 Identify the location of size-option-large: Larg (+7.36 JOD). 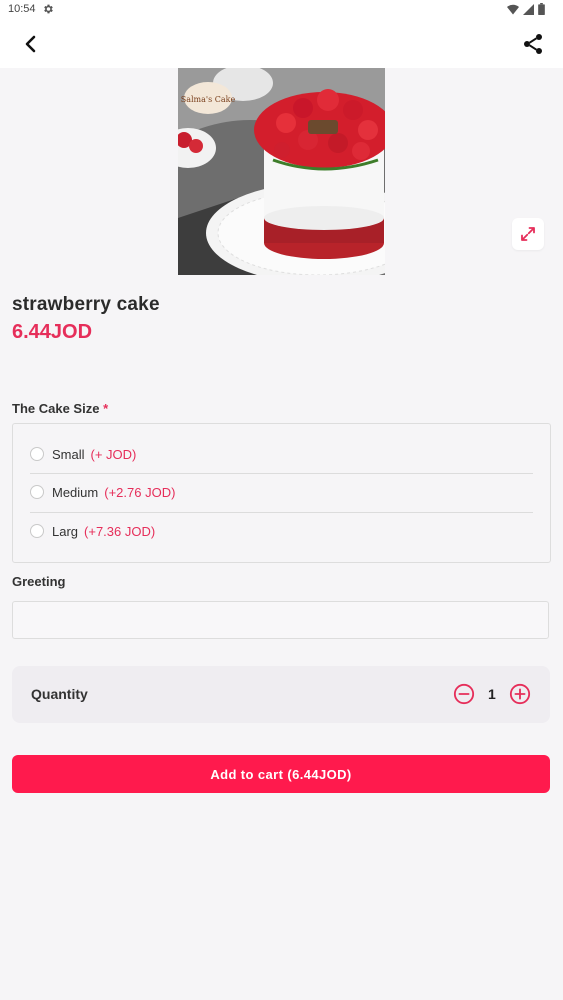
(281, 531).